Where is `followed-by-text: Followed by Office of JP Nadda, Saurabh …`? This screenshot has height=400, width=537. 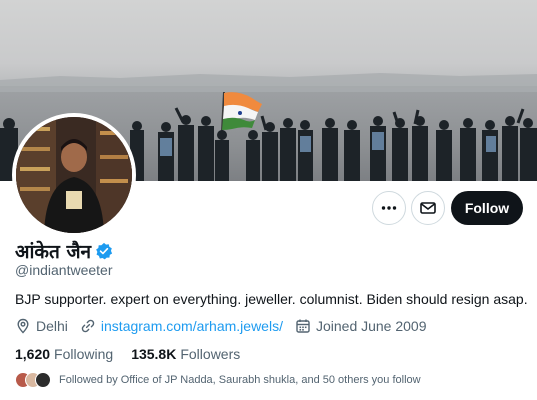
followed-by-text: Followed by Office of JP Nadda, Saurabh … is located at coordinates (240, 380).